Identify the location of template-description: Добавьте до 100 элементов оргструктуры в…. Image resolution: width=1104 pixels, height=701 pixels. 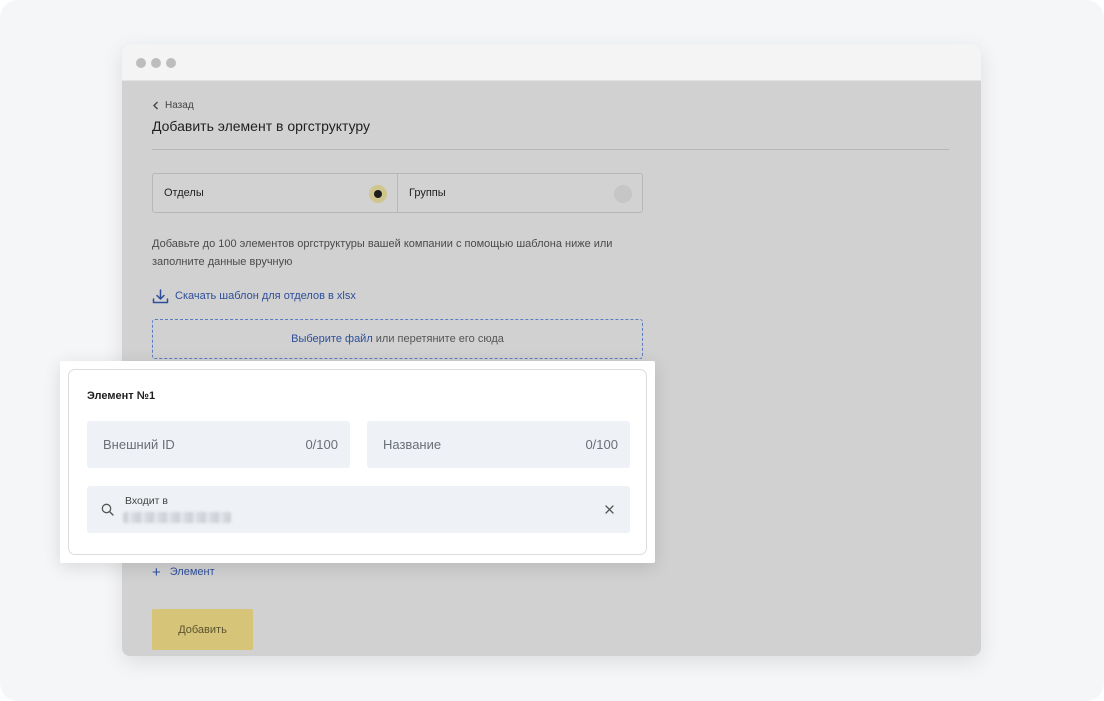
(382, 253).